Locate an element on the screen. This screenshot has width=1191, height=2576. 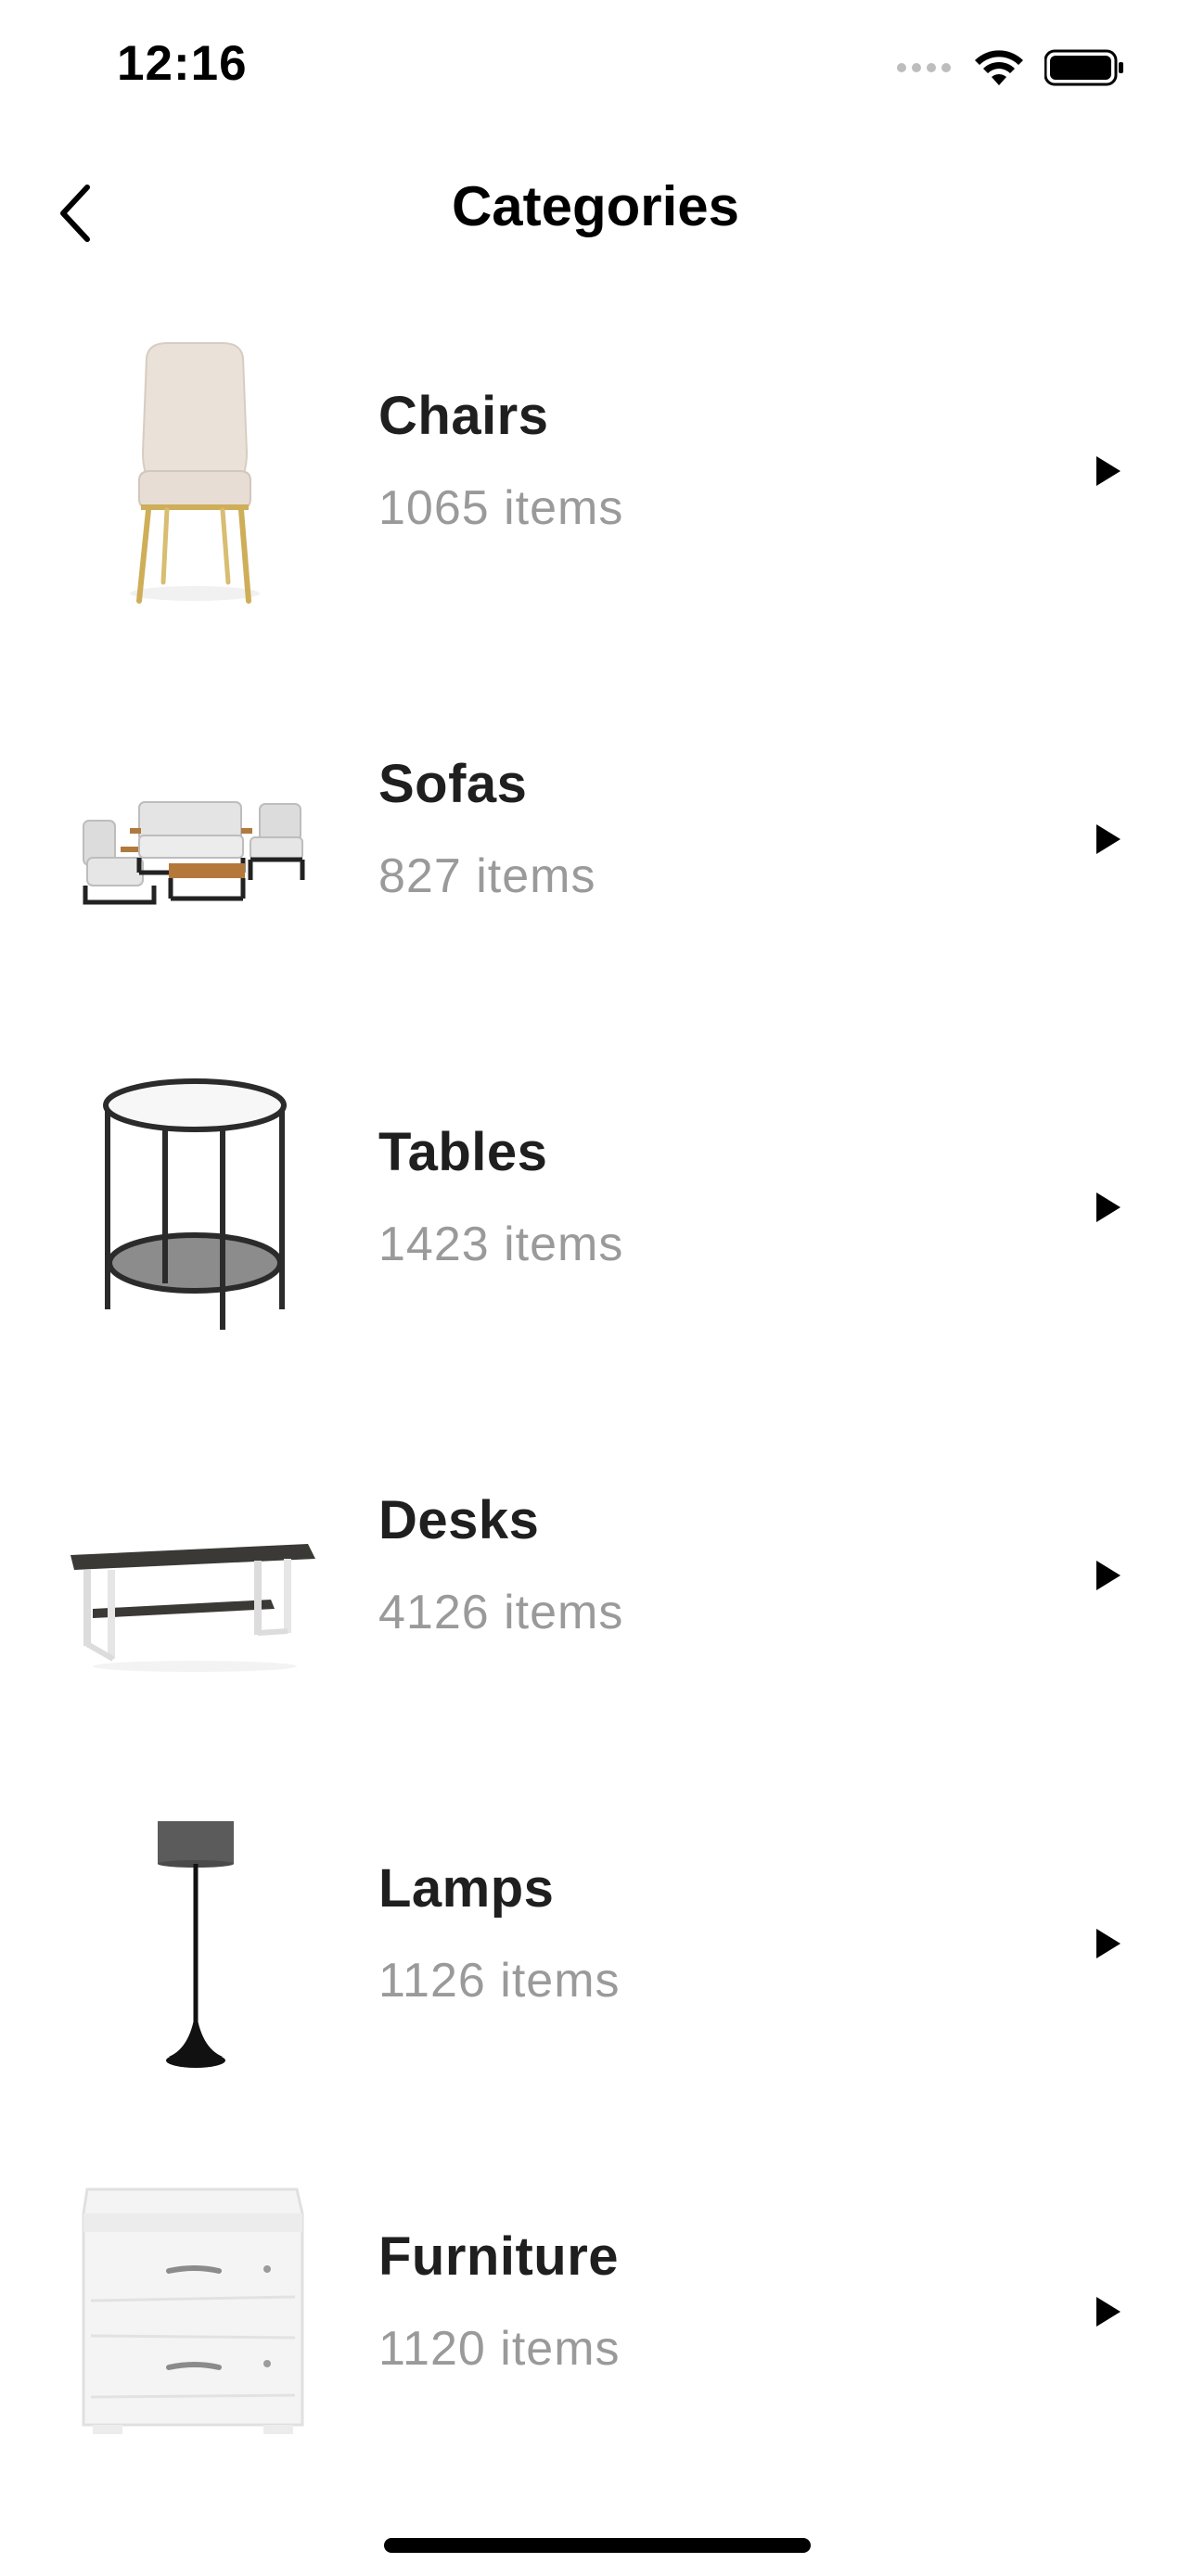
chair-icon is located at coordinates (195, 471).